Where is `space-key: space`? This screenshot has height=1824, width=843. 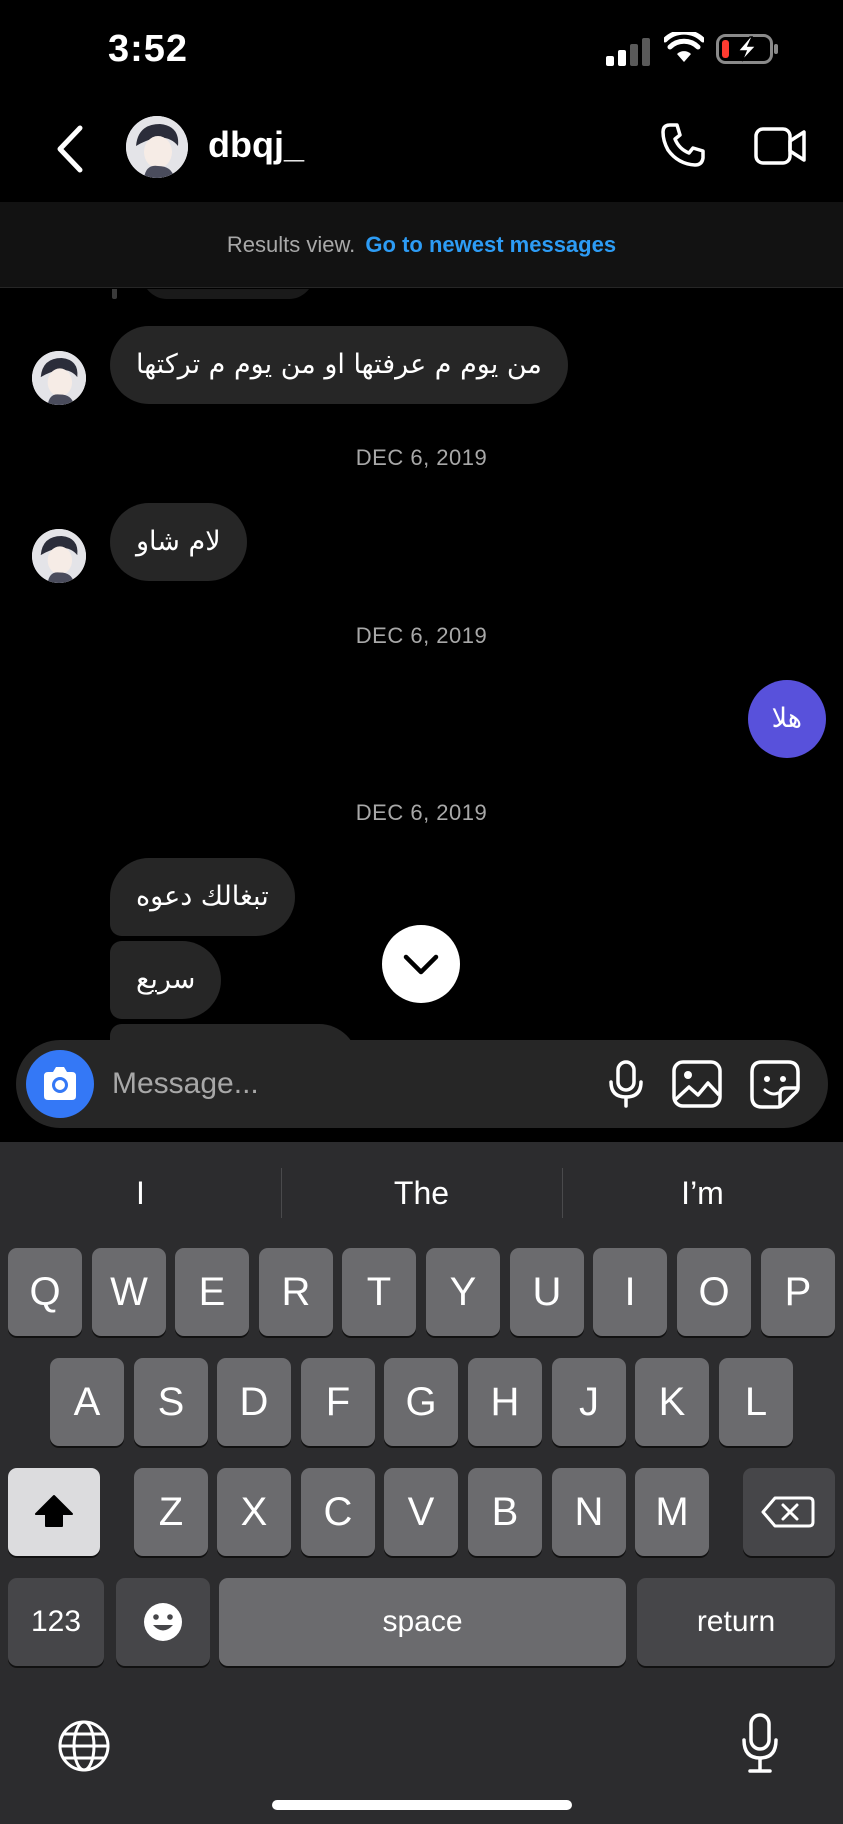
space-key: space is located at coordinates (422, 1622).